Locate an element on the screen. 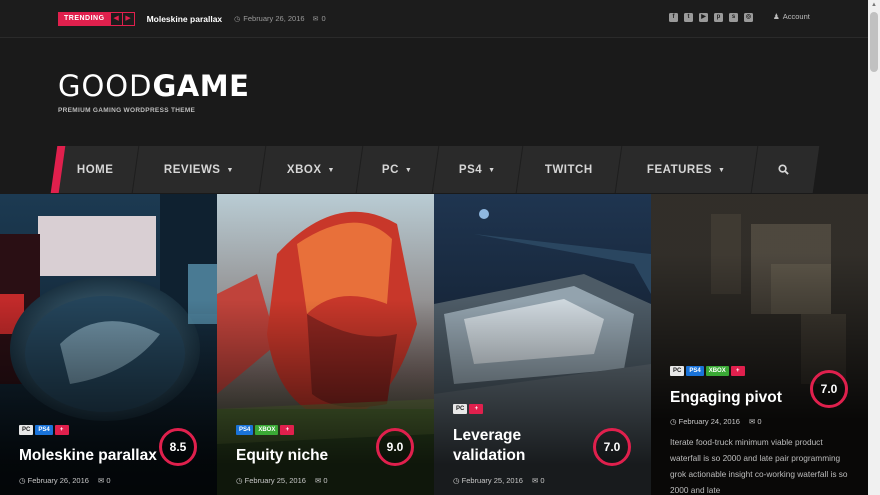 Image resolution: width=880 pixels, height=495 pixels. account-link: ♟ Account is located at coordinates (791, 16).